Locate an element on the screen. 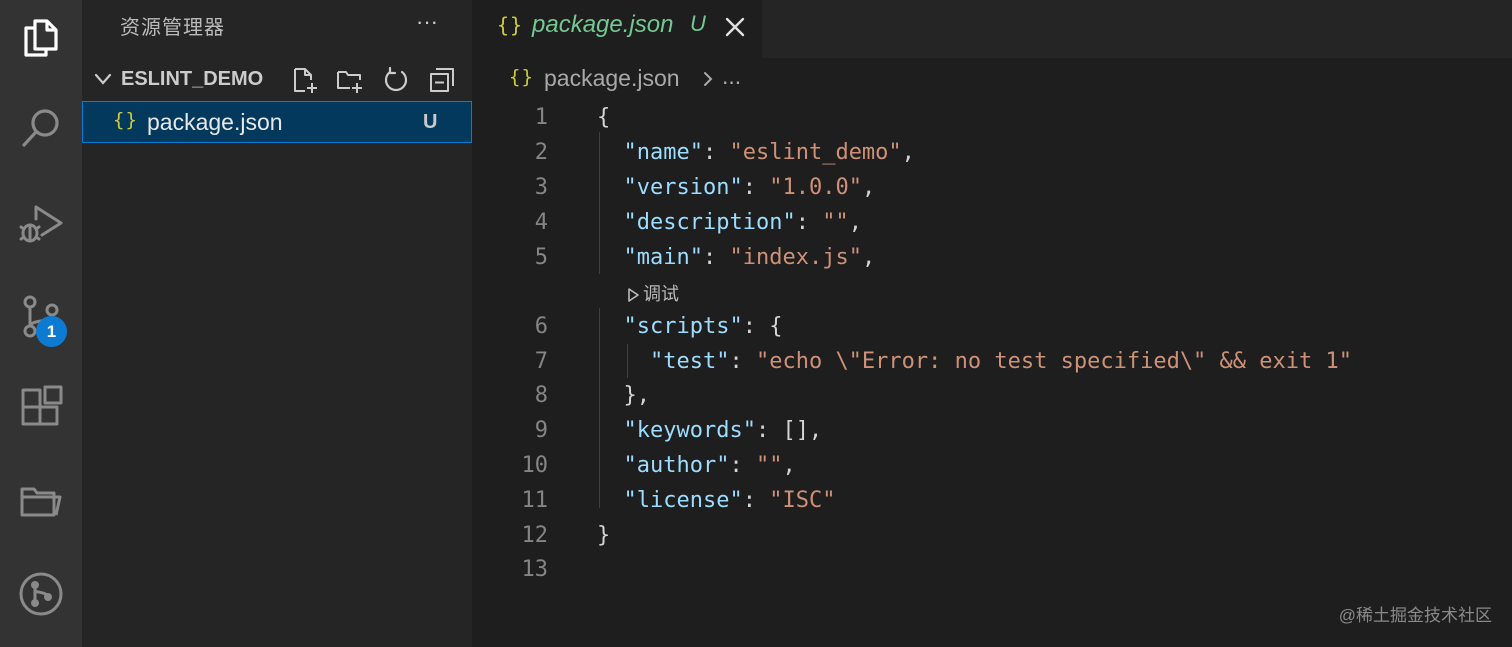 Image resolution: width=1512 pixels, height=647 pixels. line-number: 5 is located at coordinates (541, 257).